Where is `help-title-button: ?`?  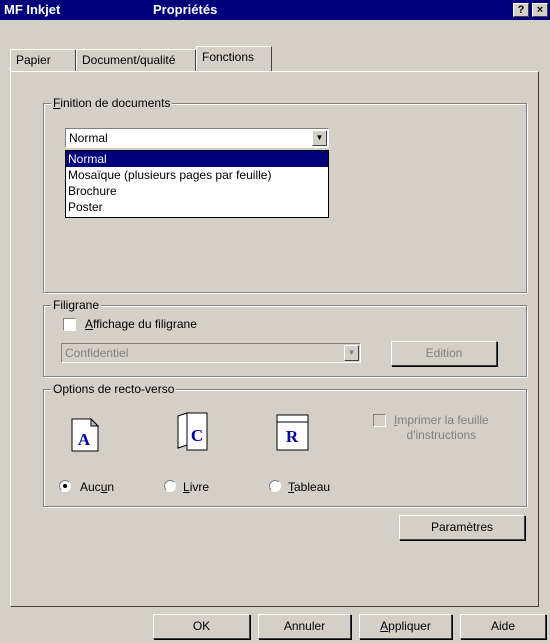 help-title-button: ? is located at coordinates (521, 10).